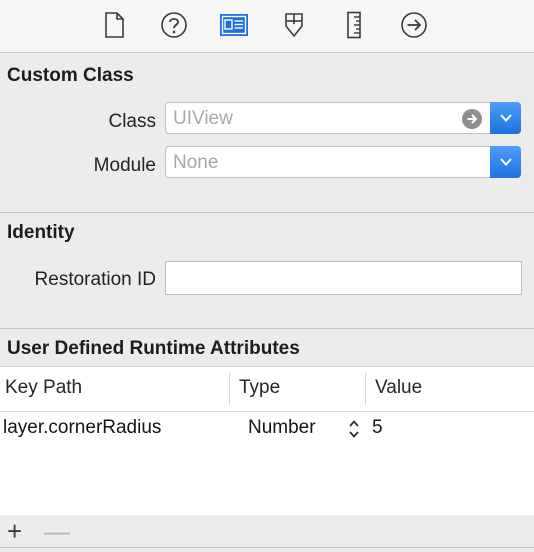 The image size is (534, 552). Describe the element at coordinates (153, 348) in the screenshot. I see `runtime-attributes-title: User Defined Runtime Attributes` at that location.